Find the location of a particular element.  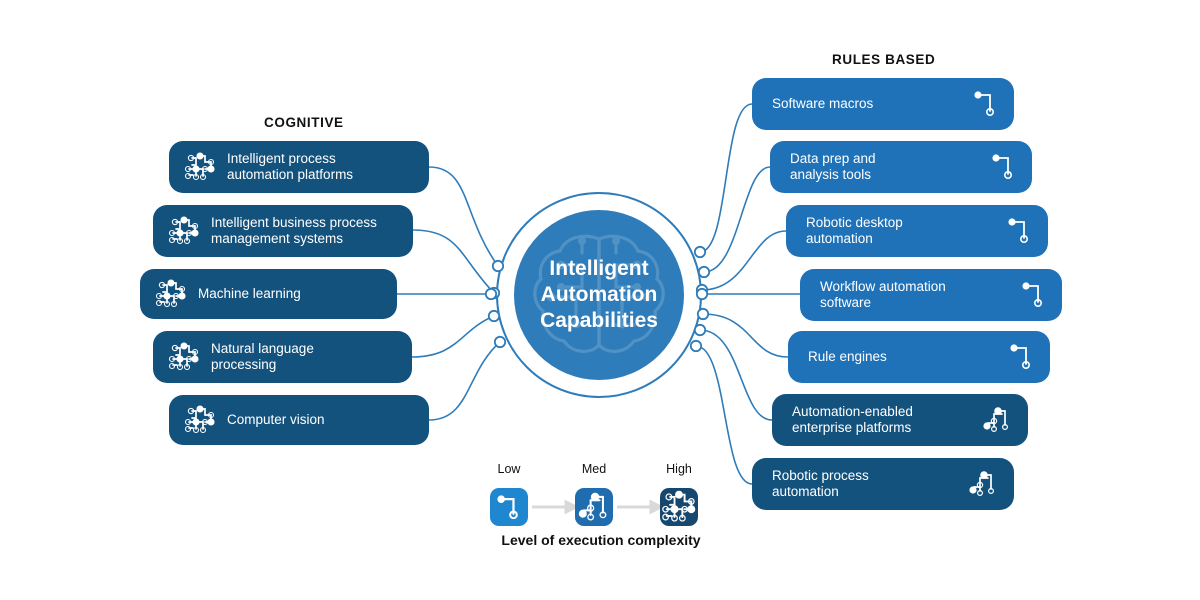

capability-box-automation-enabled-enterprise-platforms: Automation-enabled enterprise platforms is located at coordinates (900, 420).